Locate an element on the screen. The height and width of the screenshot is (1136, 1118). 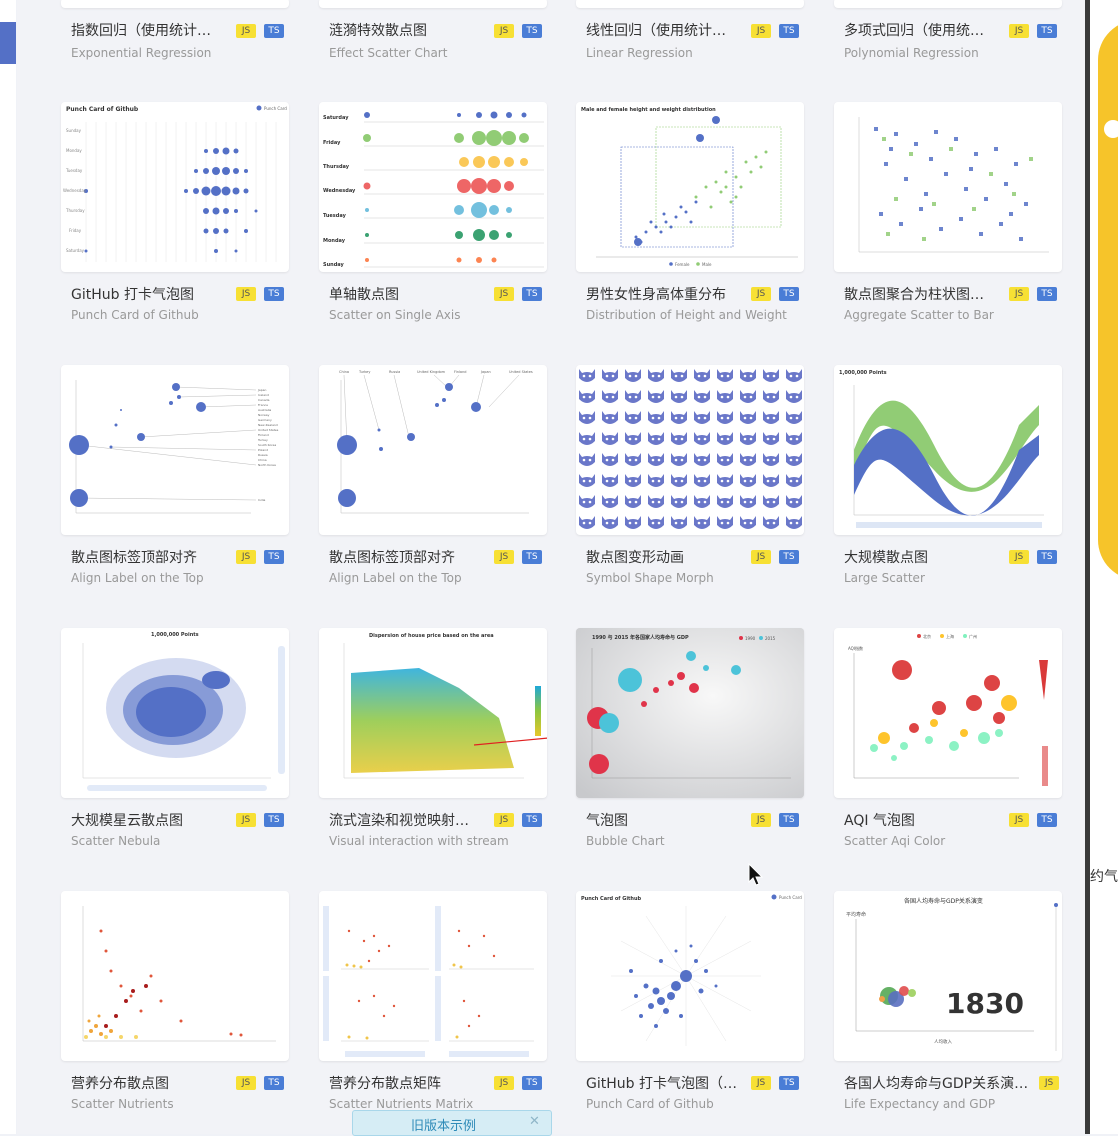
svg-text: North Korea is located at coordinates (267, 465).